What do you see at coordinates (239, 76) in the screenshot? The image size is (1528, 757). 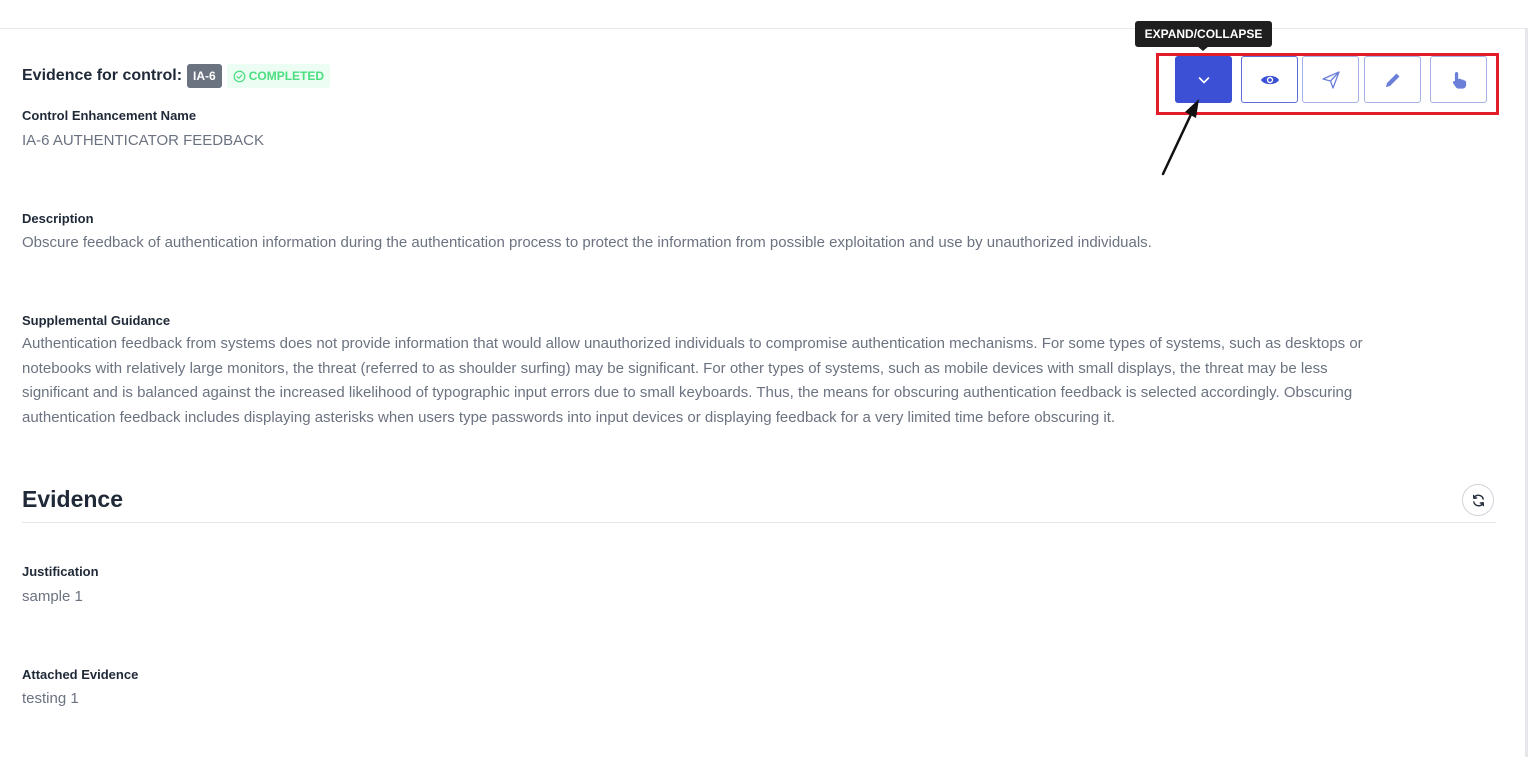 I see `check-circle-icon` at bounding box center [239, 76].